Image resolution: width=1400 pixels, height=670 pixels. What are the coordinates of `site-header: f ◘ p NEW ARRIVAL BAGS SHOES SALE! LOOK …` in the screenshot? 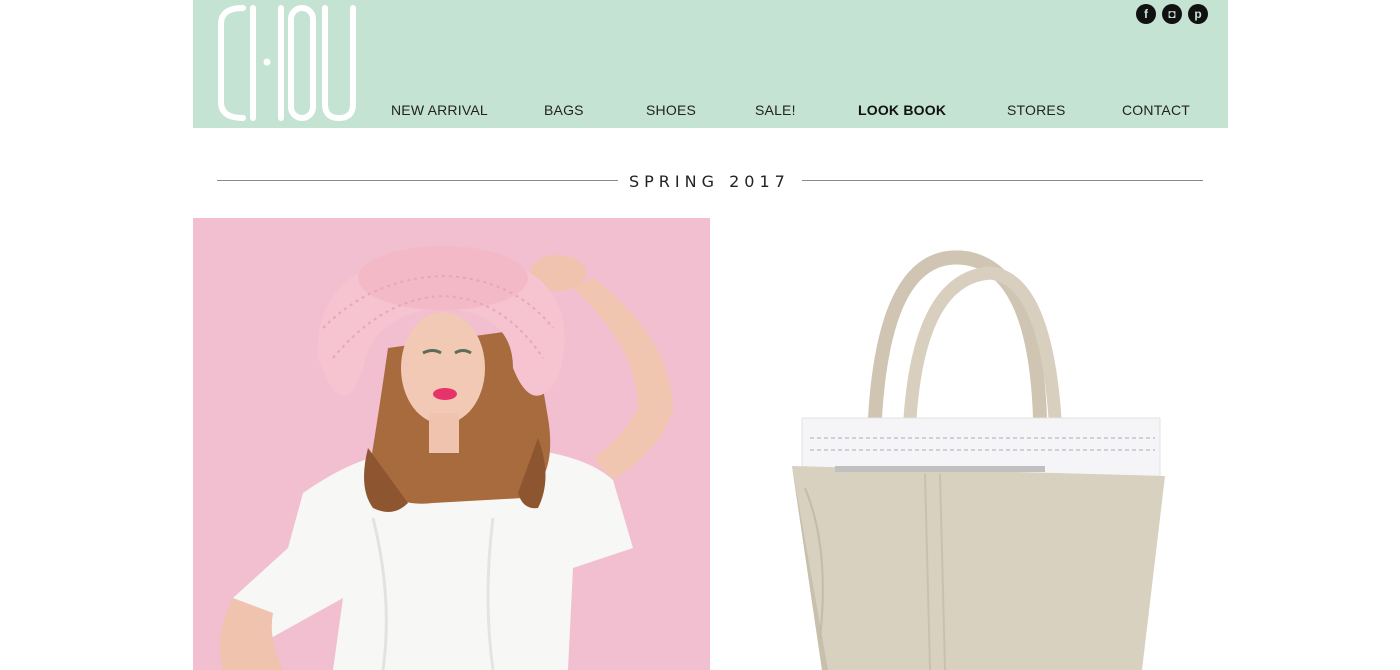 It's located at (710, 64).